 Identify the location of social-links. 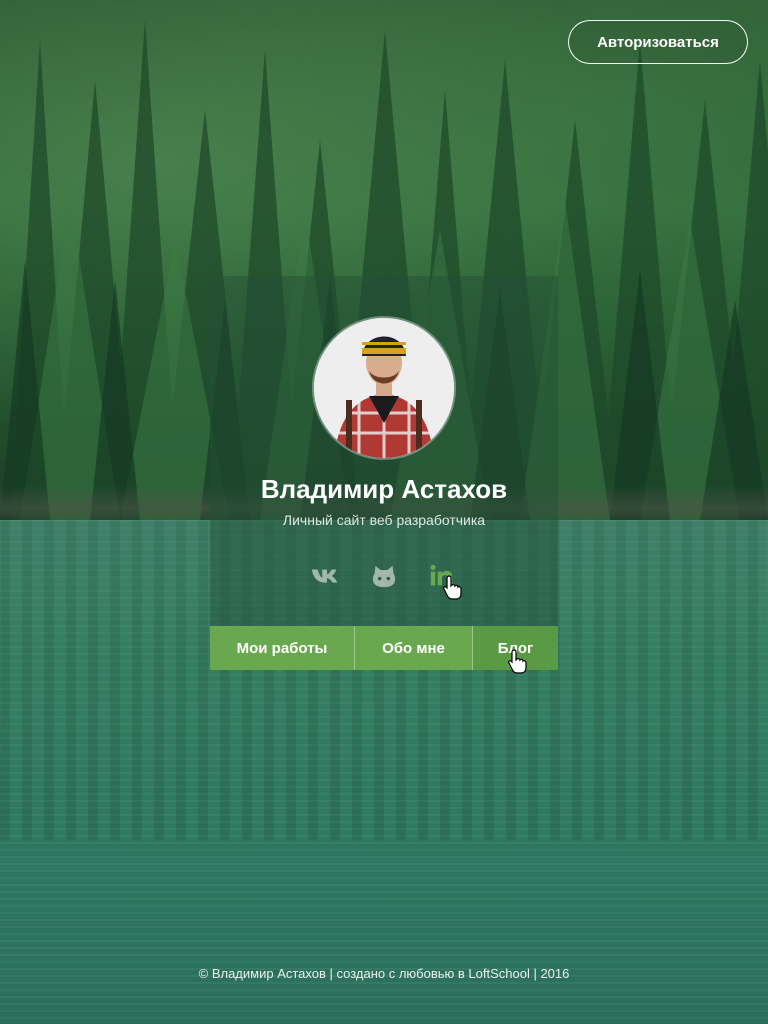
(384, 576).